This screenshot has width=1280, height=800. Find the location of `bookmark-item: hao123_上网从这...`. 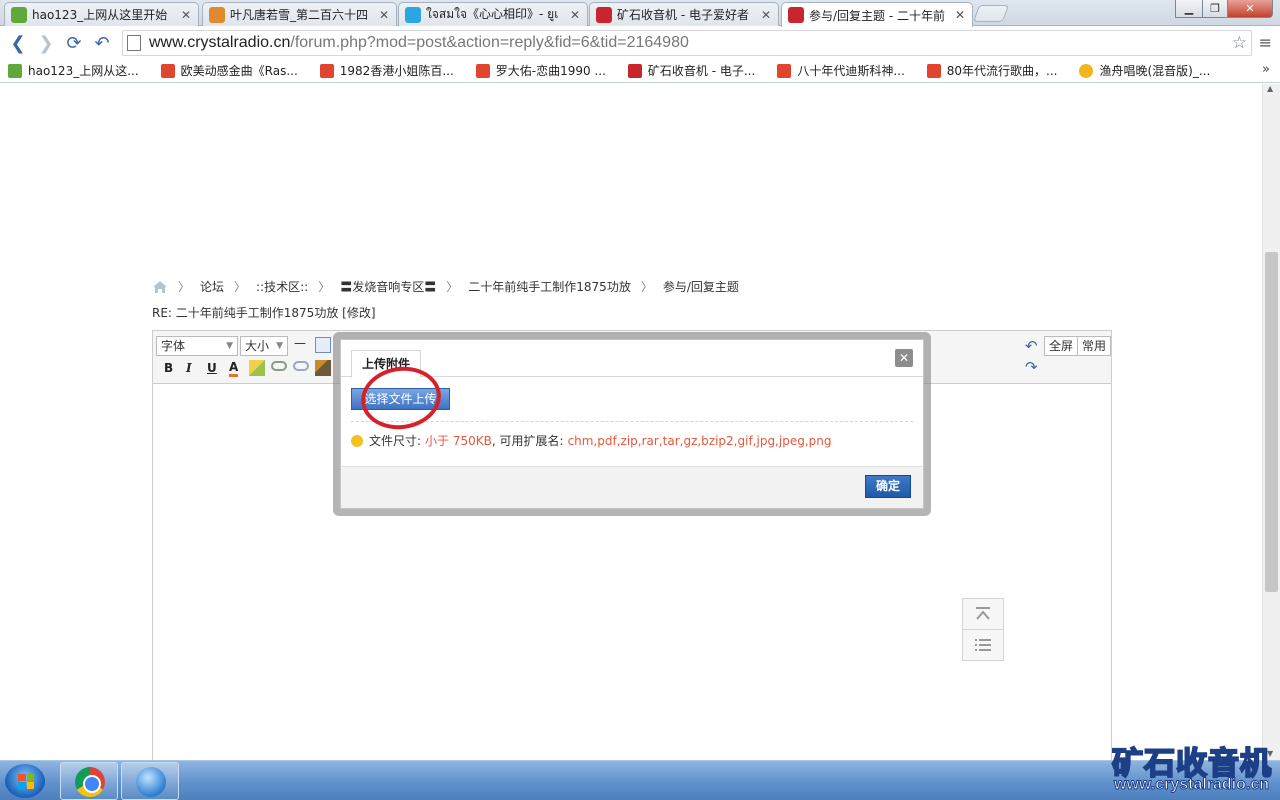

bookmark-item: hao123_上网从这... is located at coordinates (73, 70).